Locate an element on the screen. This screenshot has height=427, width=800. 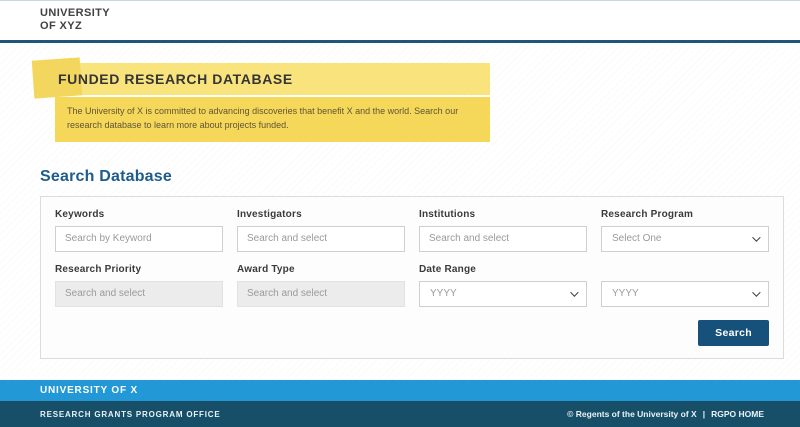
field-research-program: Research Program Select One is located at coordinates (685, 230).